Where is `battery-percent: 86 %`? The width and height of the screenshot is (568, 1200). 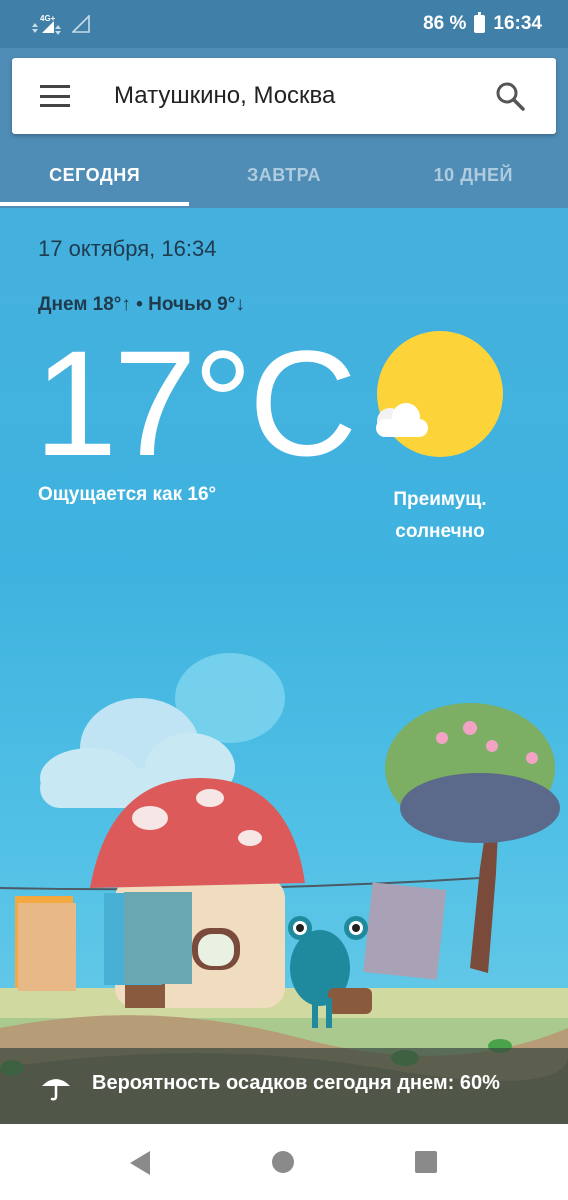 battery-percent: 86 % is located at coordinates (445, 23).